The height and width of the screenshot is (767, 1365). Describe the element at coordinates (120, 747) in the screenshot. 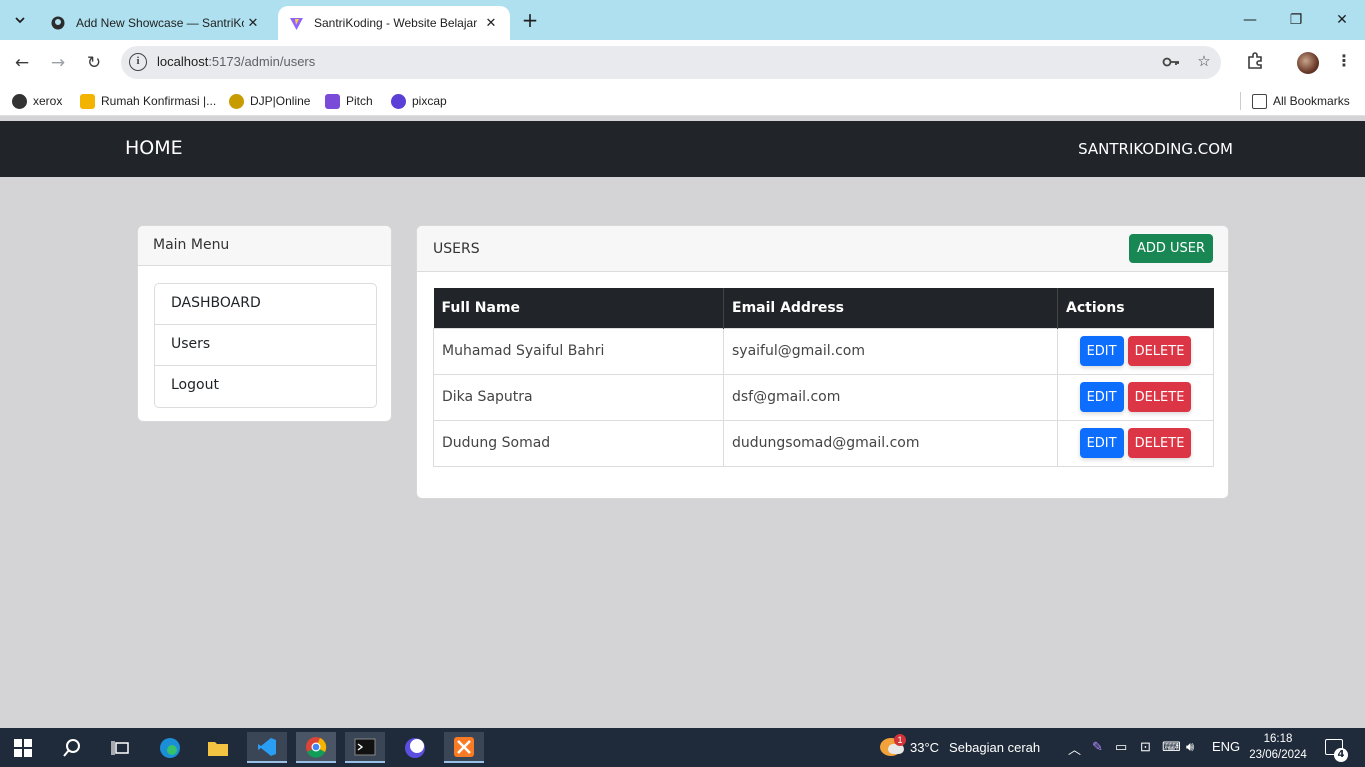

I see `task-view-icon` at that location.